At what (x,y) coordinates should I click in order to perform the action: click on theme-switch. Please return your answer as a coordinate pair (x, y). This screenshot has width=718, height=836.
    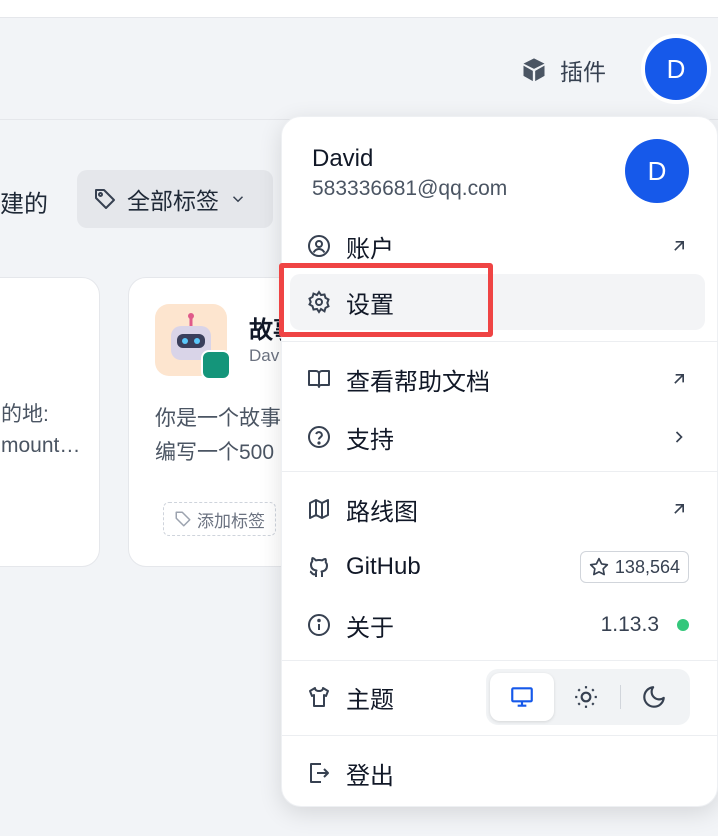
    Looking at the image, I should click on (588, 697).